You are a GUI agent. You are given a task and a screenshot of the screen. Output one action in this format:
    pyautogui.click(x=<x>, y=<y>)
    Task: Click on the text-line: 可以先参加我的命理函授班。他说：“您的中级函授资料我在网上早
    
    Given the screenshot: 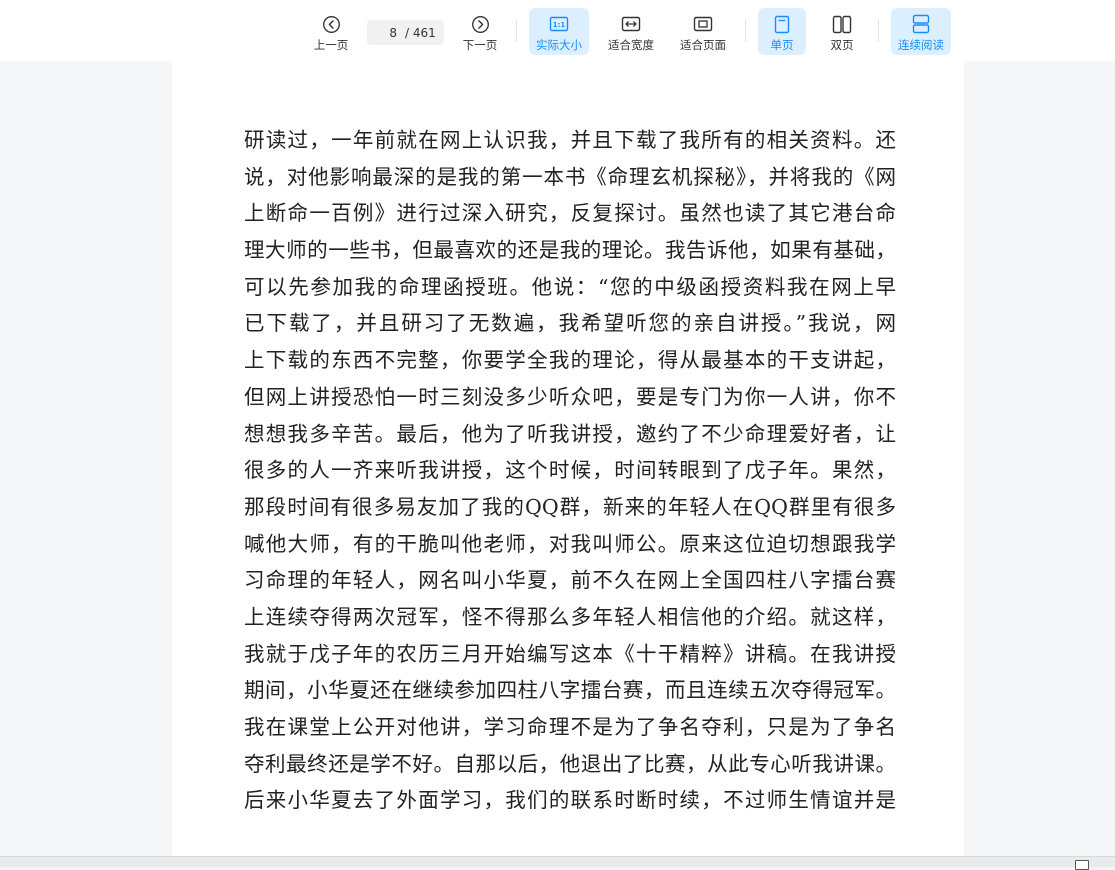 What is the action you would take?
    pyautogui.click(x=570, y=286)
    